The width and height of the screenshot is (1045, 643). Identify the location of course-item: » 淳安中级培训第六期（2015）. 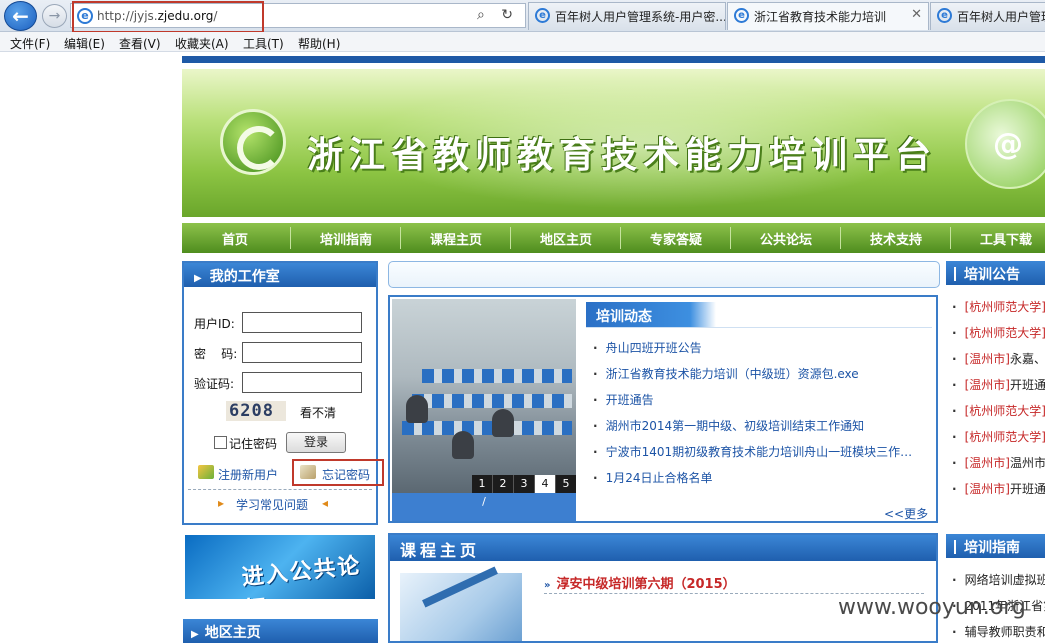
(640, 582).